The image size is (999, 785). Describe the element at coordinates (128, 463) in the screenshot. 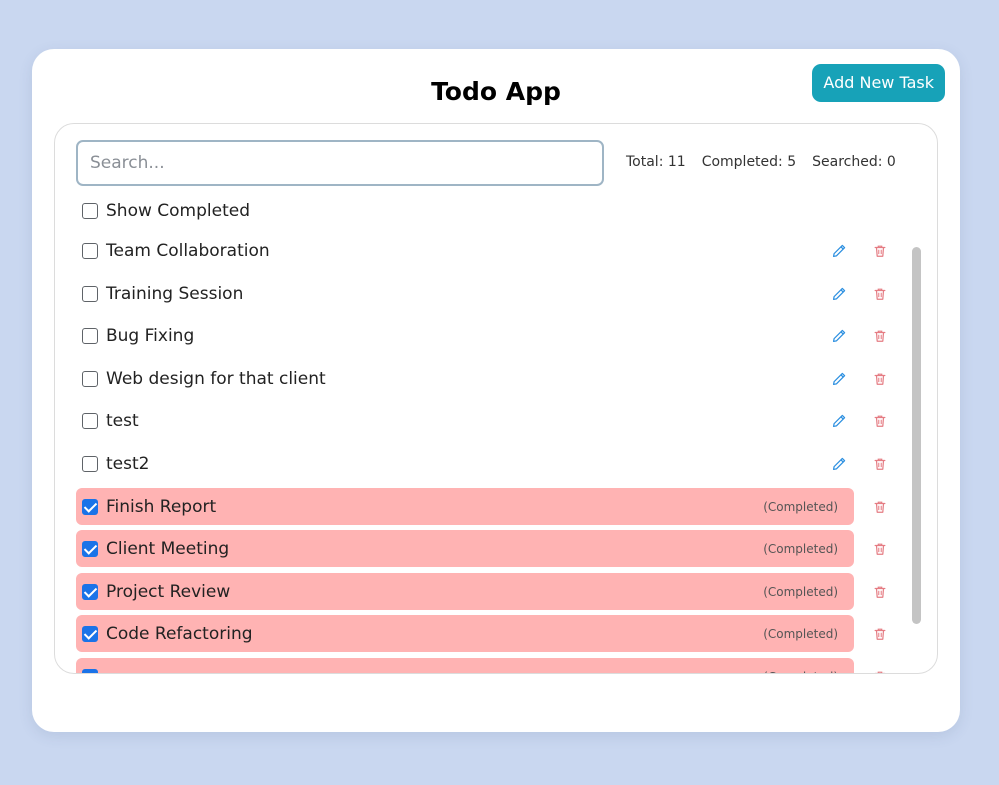

I see `task-name: test2` at that location.